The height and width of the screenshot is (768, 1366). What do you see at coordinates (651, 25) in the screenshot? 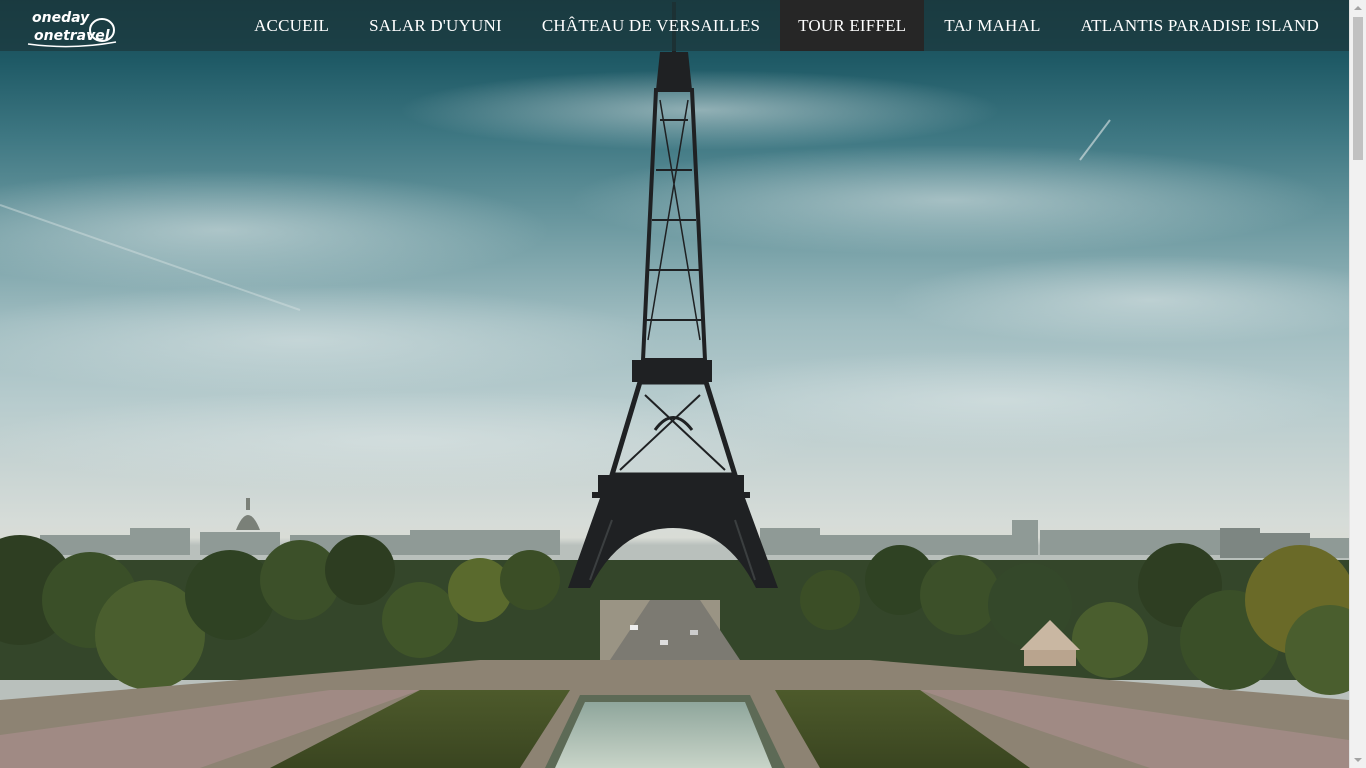
I see `nav-item-chateau-de-versailles: CHÂTEAU DE VERSAILLES` at bounding box center [651, 25].